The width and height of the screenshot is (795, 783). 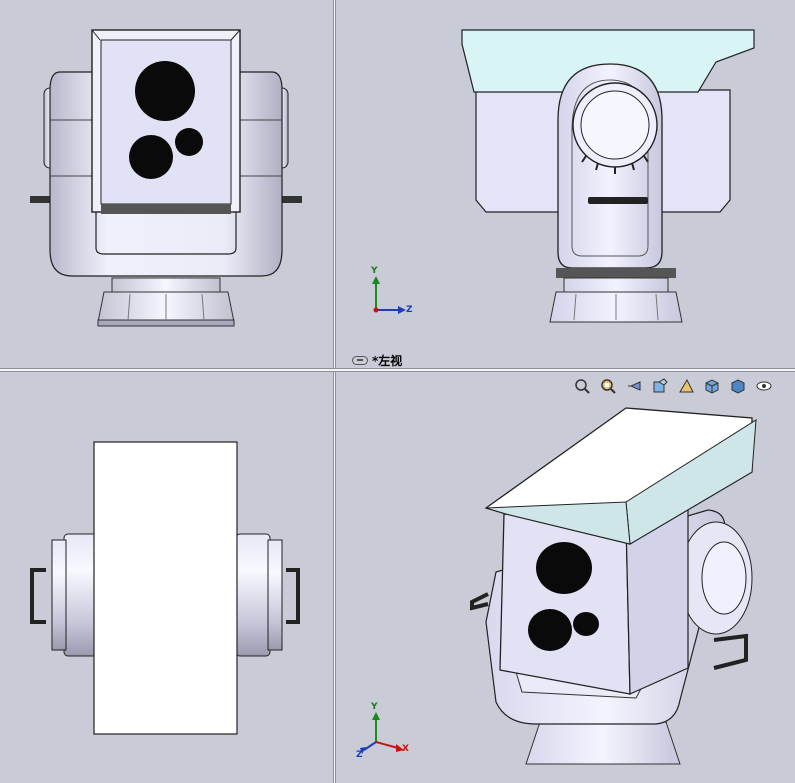 What do you see at coordinates (189, 142) in the screenshot?
I see `lens-small` at bounding box center [189, 142].